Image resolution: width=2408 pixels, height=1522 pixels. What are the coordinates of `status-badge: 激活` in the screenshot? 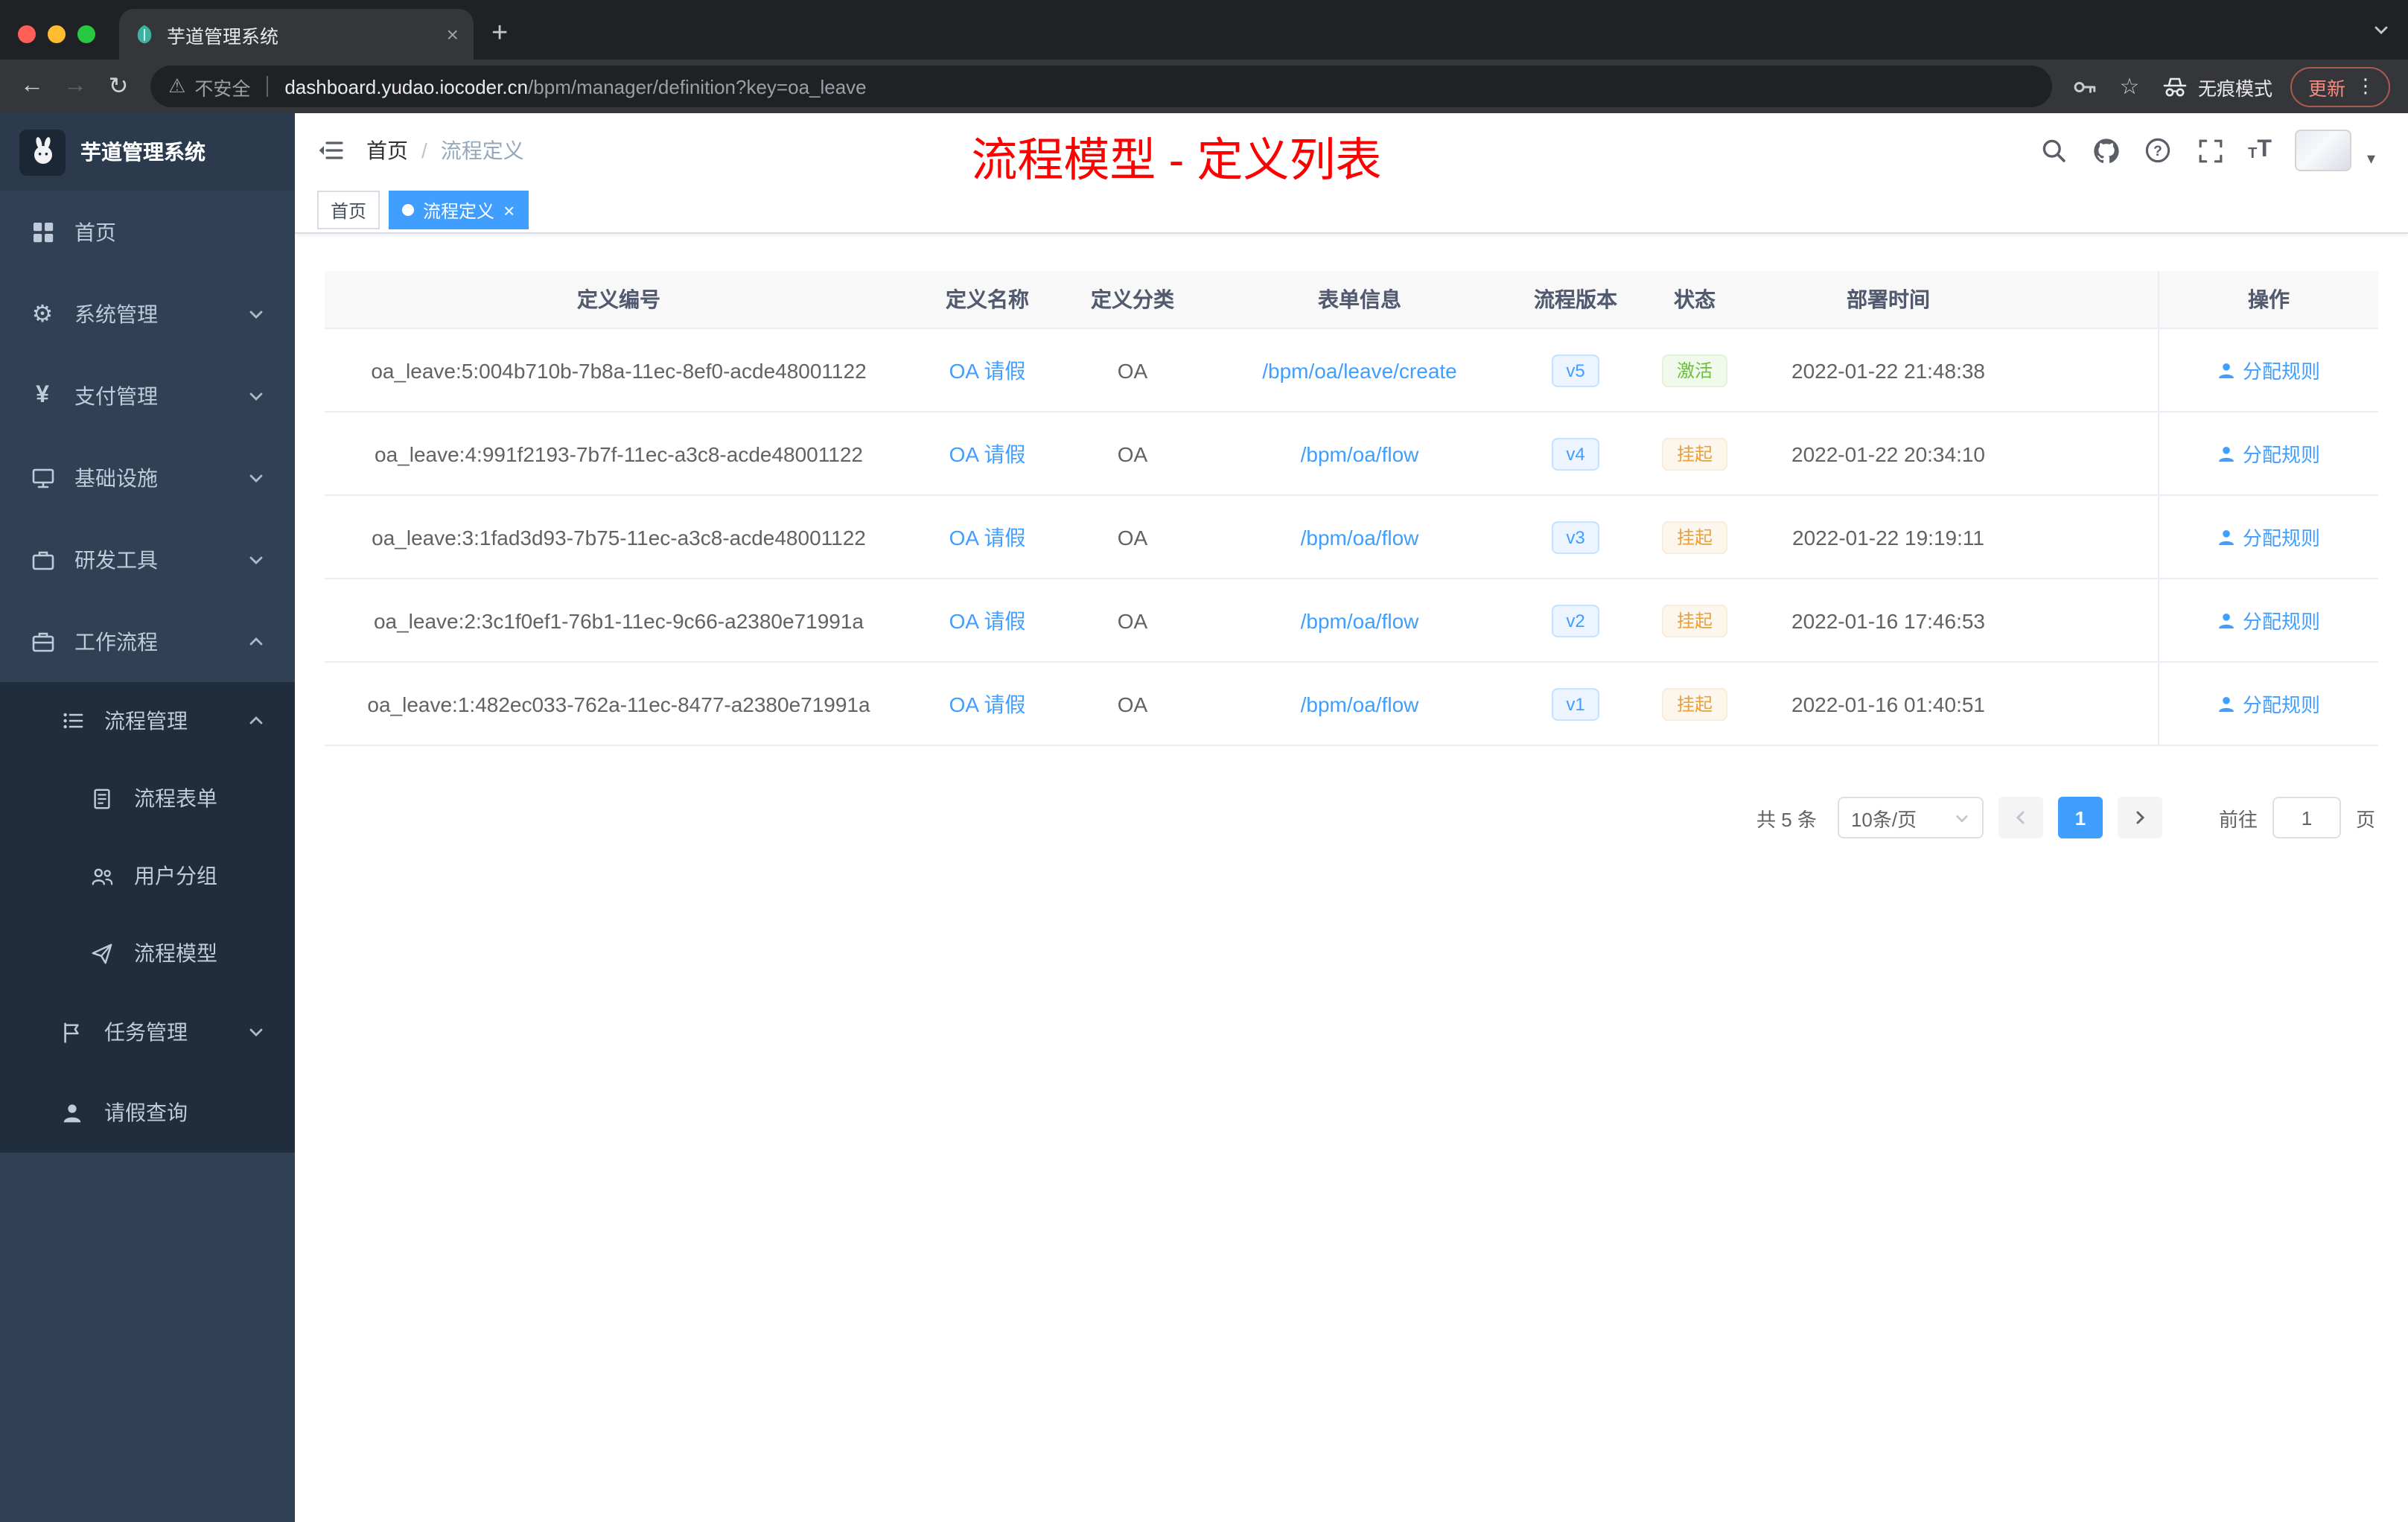 It's located at (1694, 370).